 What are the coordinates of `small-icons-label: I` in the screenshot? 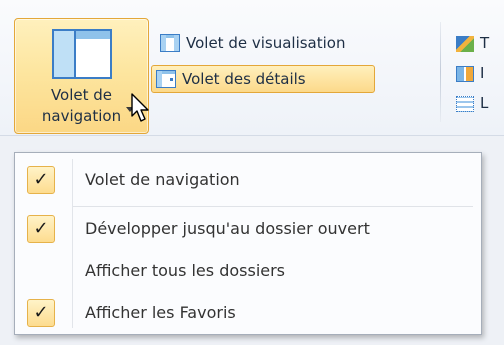 It's located at (482, 73).